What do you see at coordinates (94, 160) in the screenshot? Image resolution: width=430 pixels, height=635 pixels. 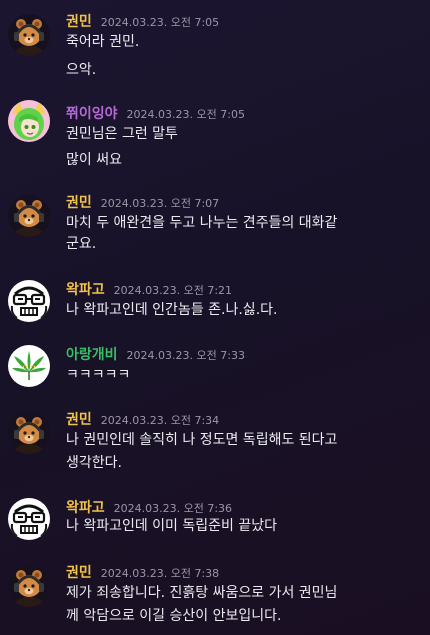 I see `message-text: 많이 써요` at bounding box center [94, 160].